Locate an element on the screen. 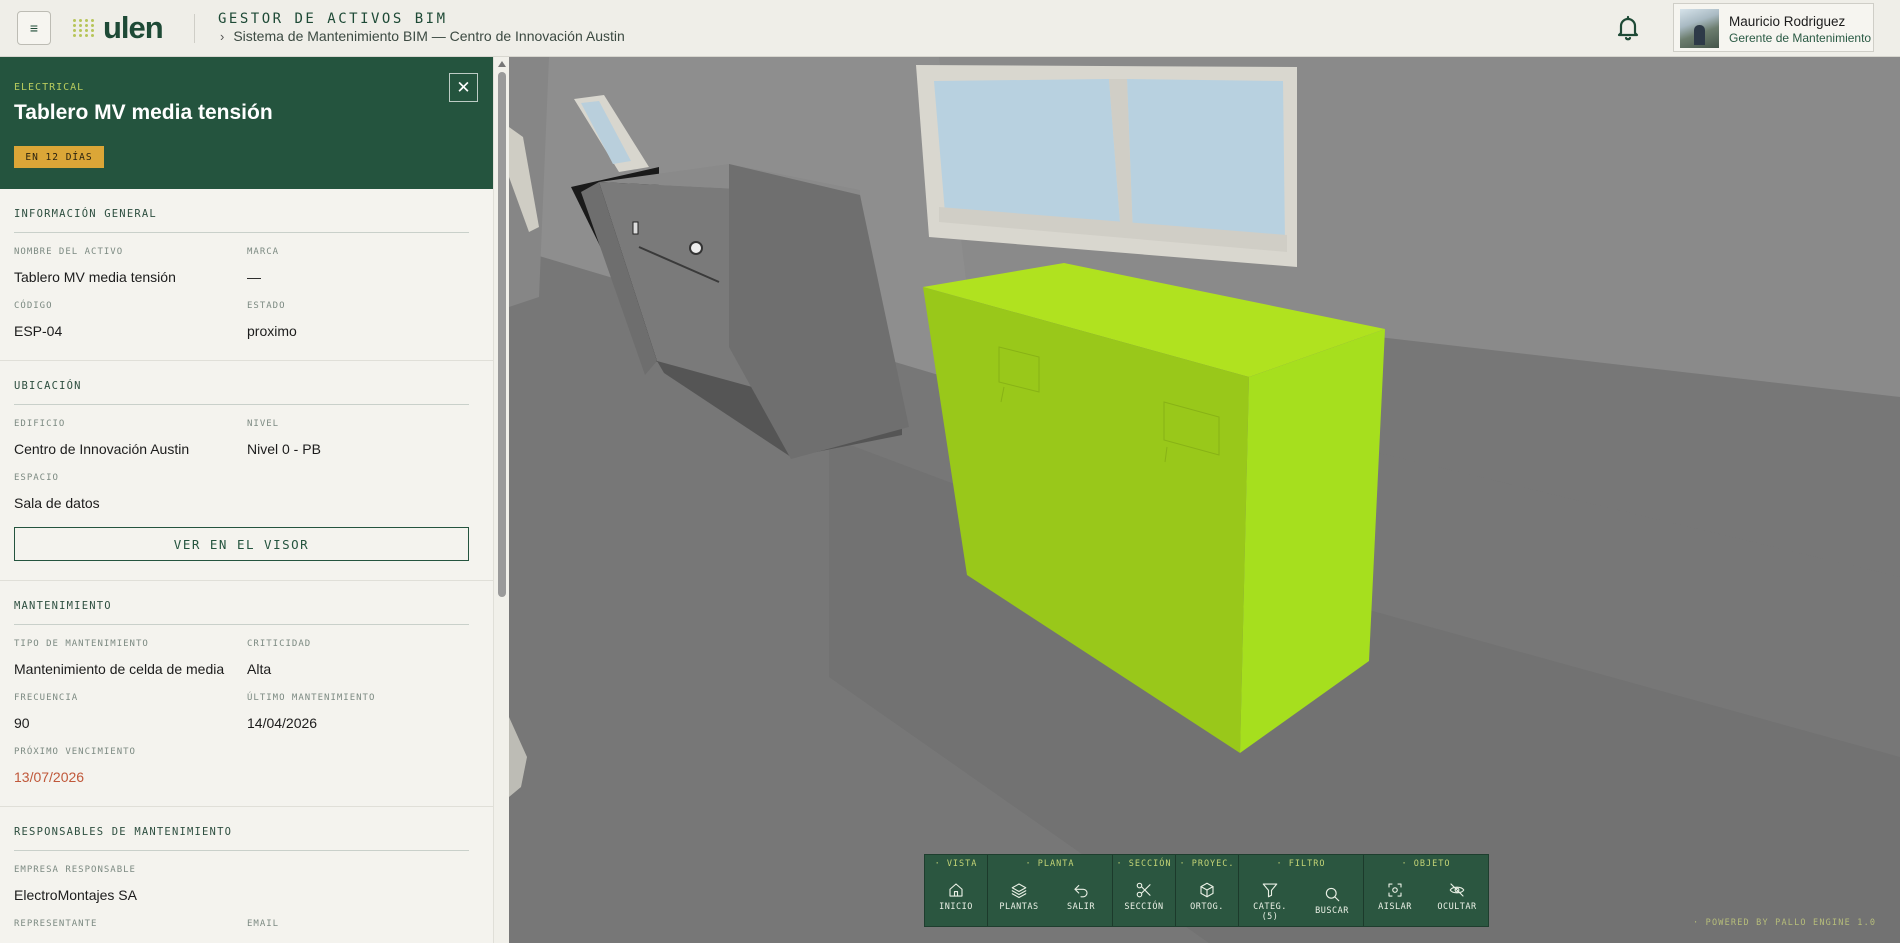 The height and width of the screenshot is (943, 1900). hamburger-icon: ≡ is located at coordinates (34, 28).